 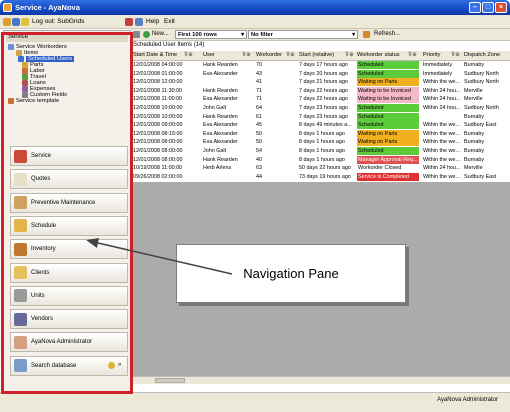 What do you see at coordinates (474, 65) in the screenshot?
I see `cell-zone: Burnaby` at bounding box center [474, 65].